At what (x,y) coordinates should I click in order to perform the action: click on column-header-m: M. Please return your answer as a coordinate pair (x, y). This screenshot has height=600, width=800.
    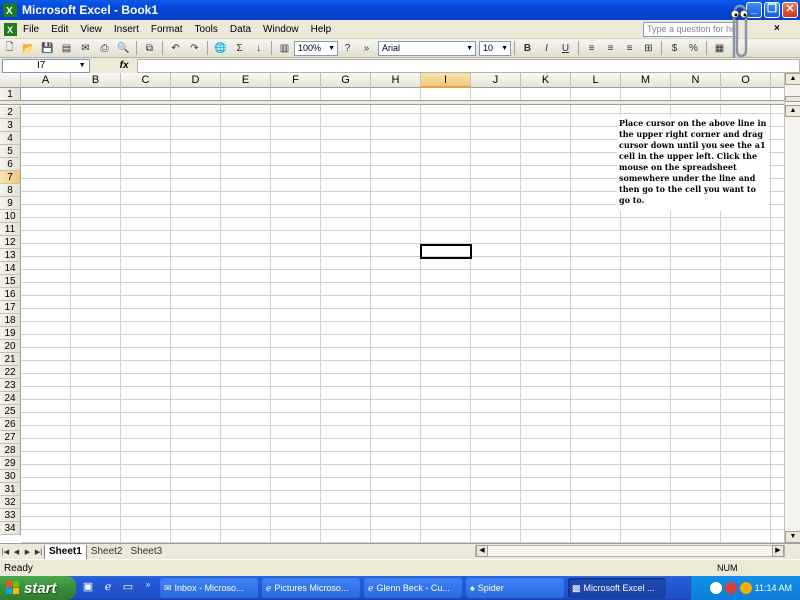
    Looking at the image, I should click on (646, 80).